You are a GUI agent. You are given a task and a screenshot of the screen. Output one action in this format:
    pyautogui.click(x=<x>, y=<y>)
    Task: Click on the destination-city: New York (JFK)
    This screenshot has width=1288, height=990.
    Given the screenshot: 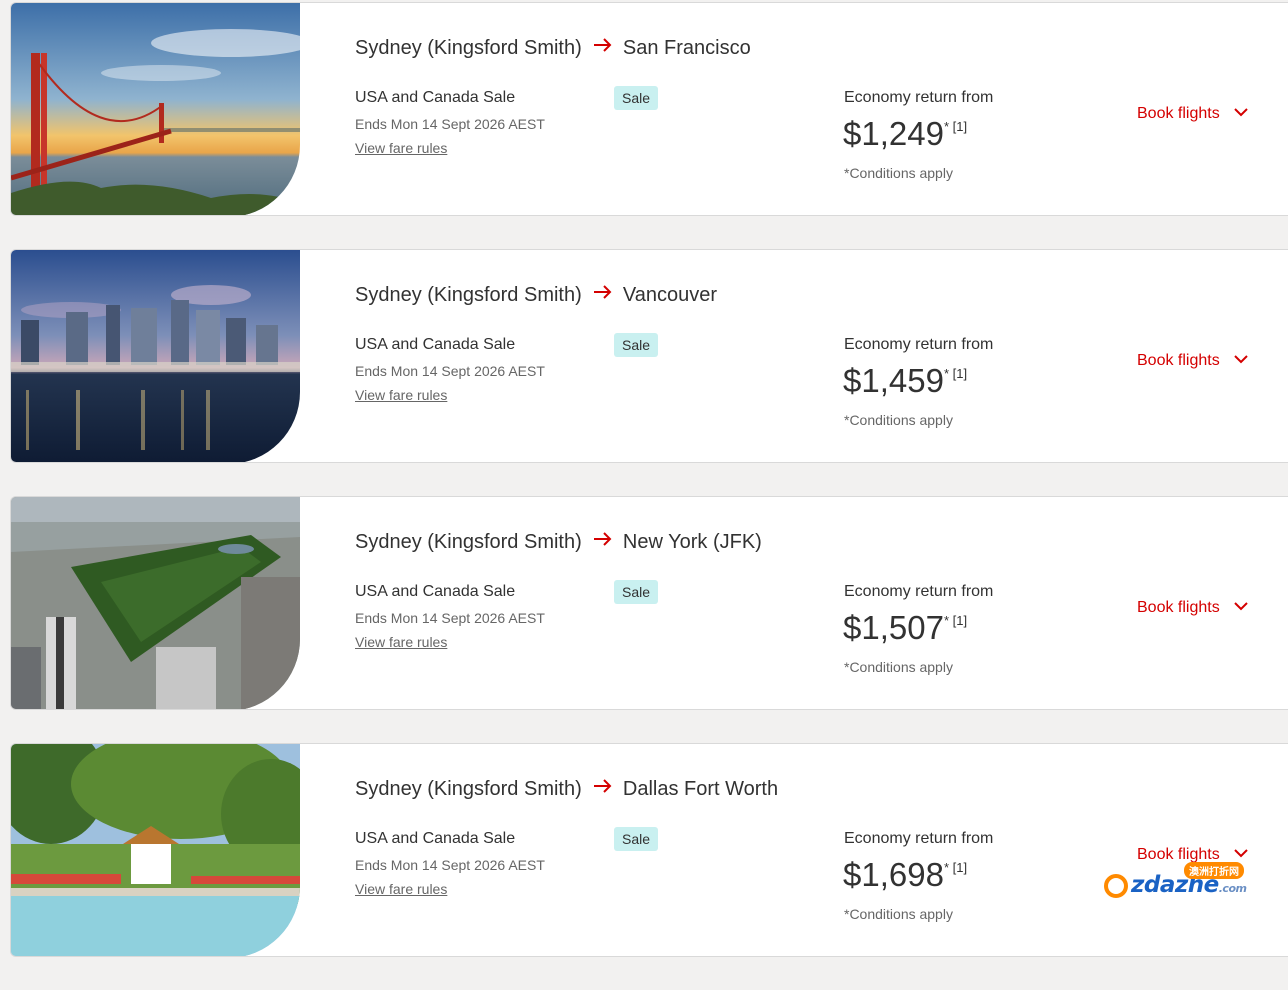 What is the action you would take?
    pyautogui.click(x=692, y=542)
    